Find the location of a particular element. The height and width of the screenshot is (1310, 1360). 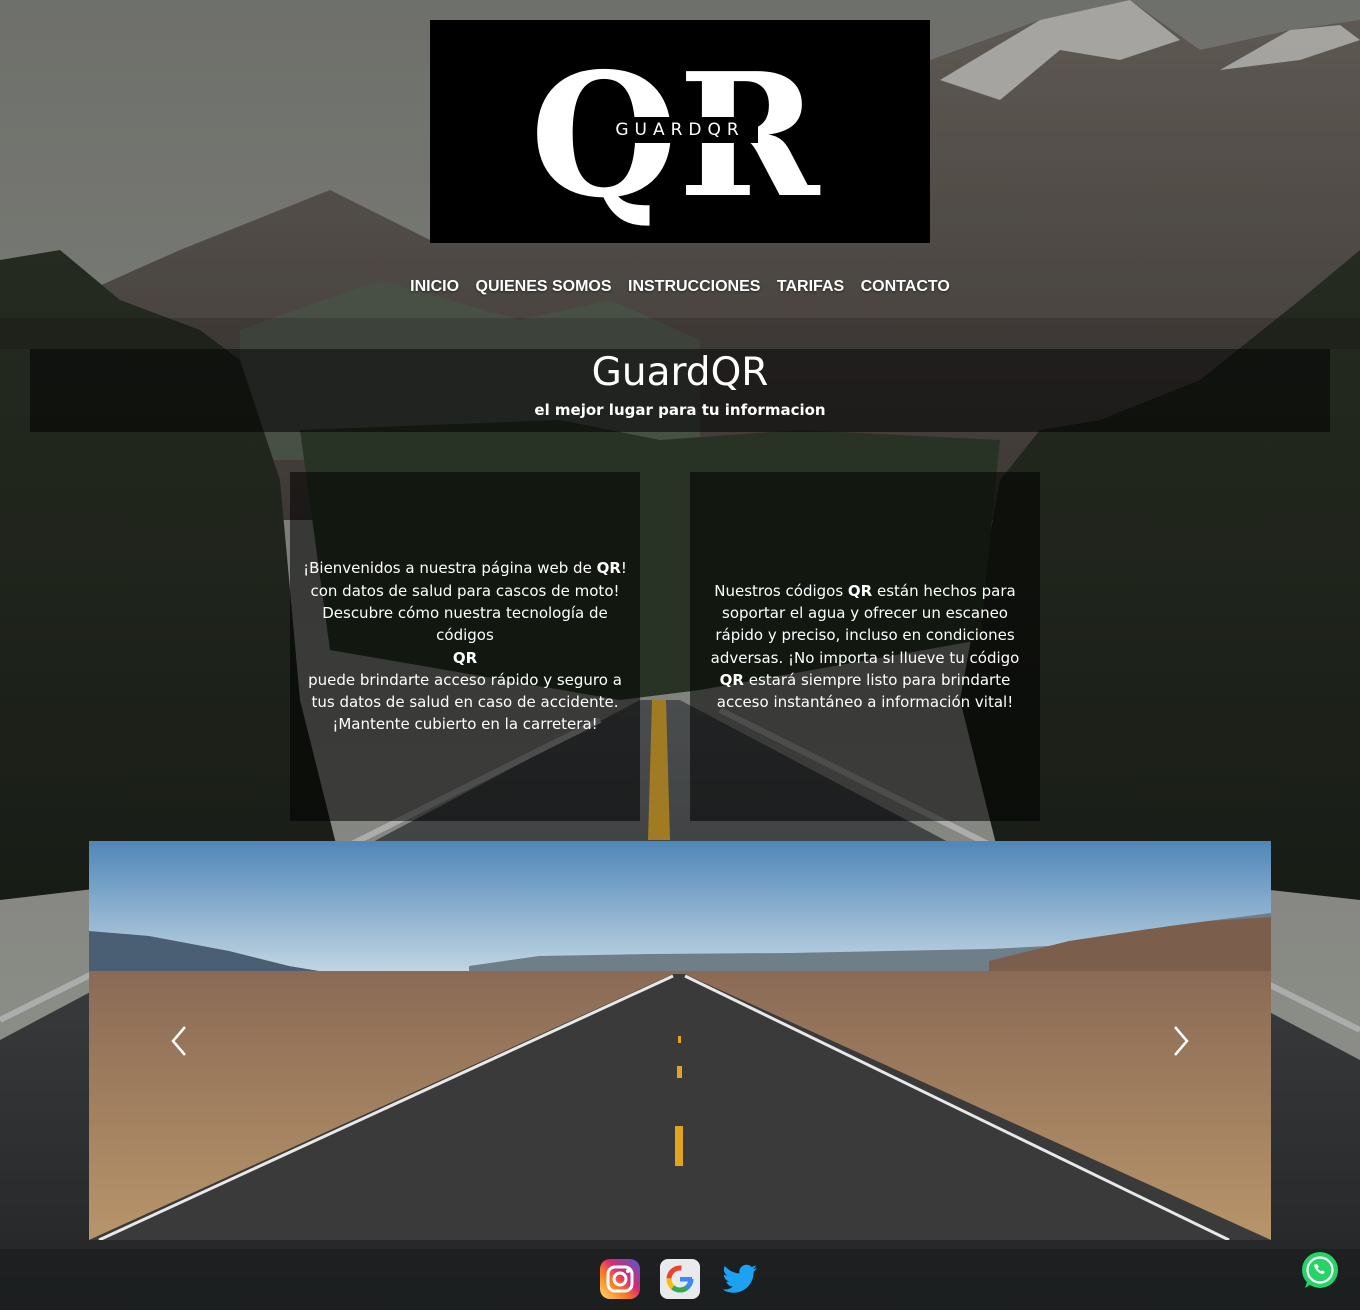

twitter-icon is located at coordinates (739, 1278).